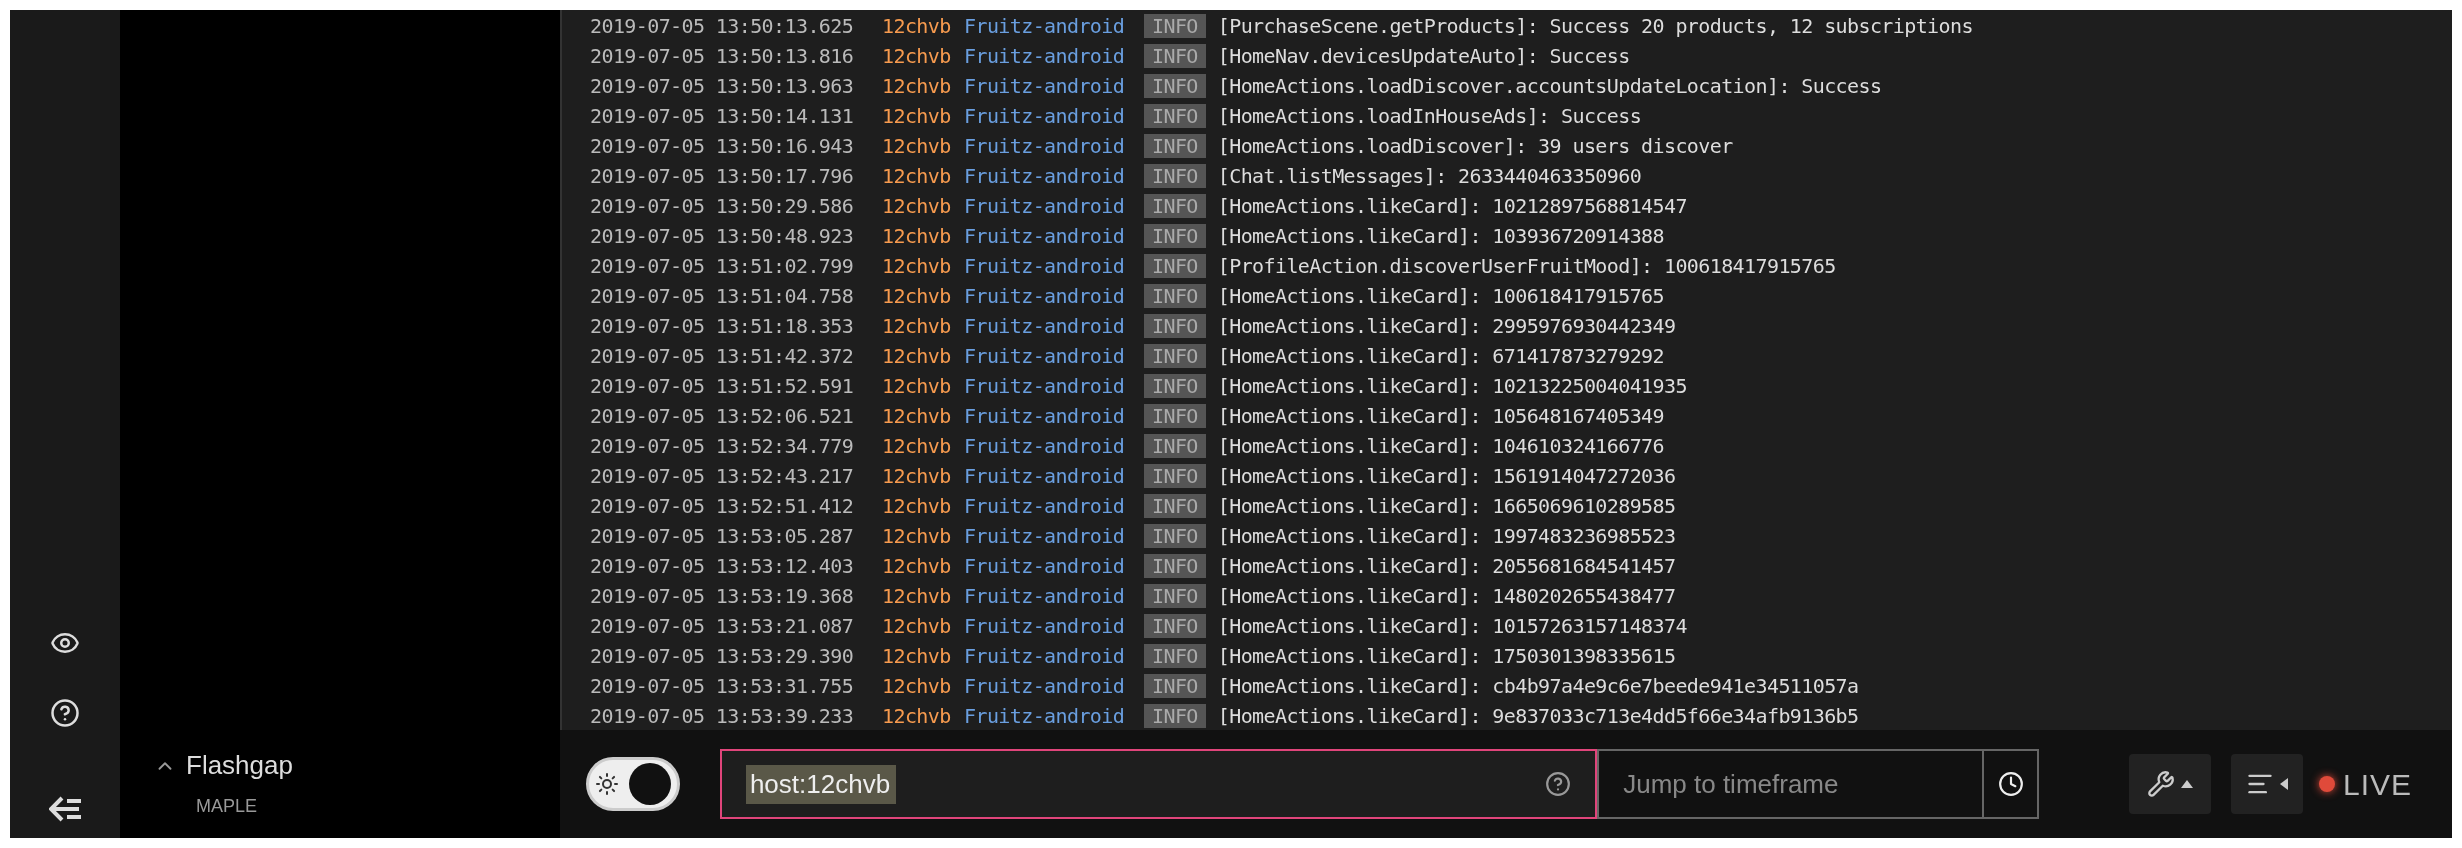  I want to click on query-input: host:12chvb, so click(820, 784).